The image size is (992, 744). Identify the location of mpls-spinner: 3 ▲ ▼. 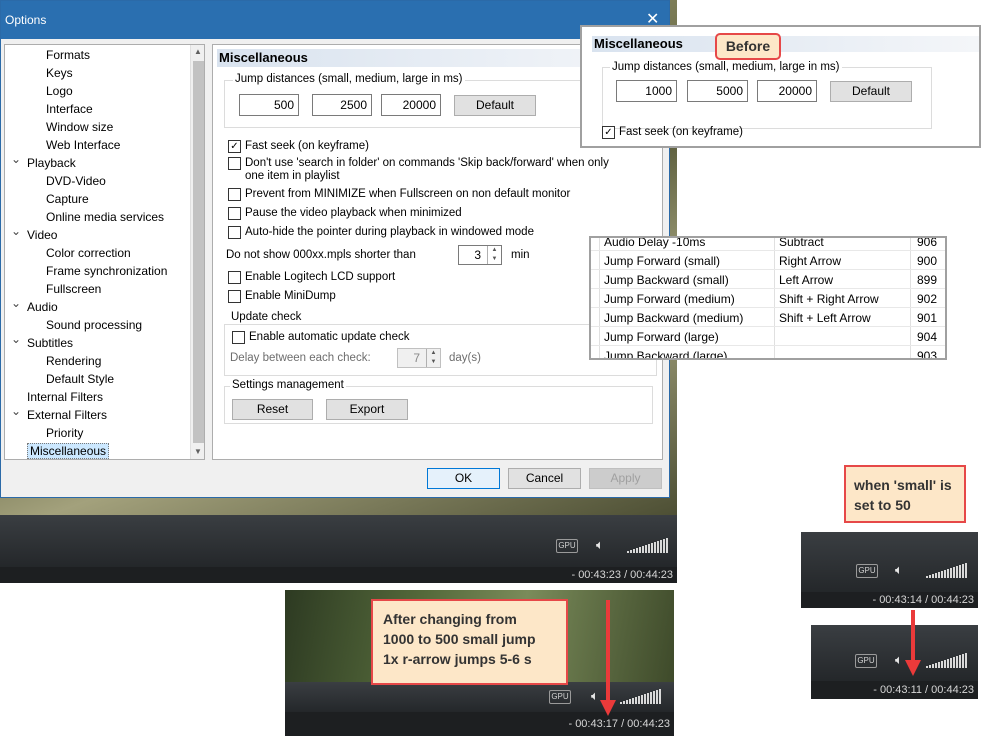
(480, 255).